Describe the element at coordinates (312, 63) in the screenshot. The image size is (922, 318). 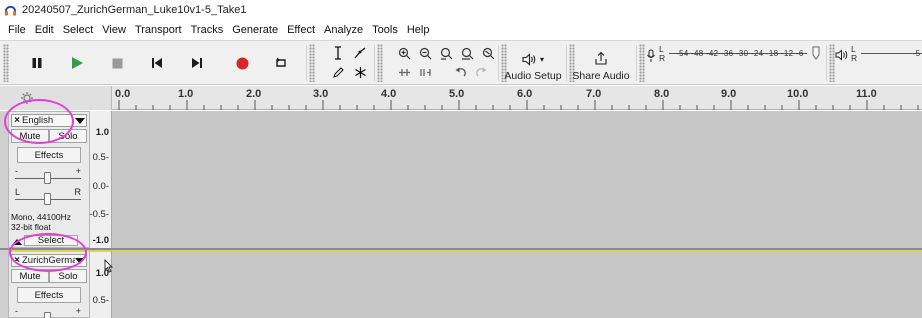
I see `tools-toolbar-grip` at that location.